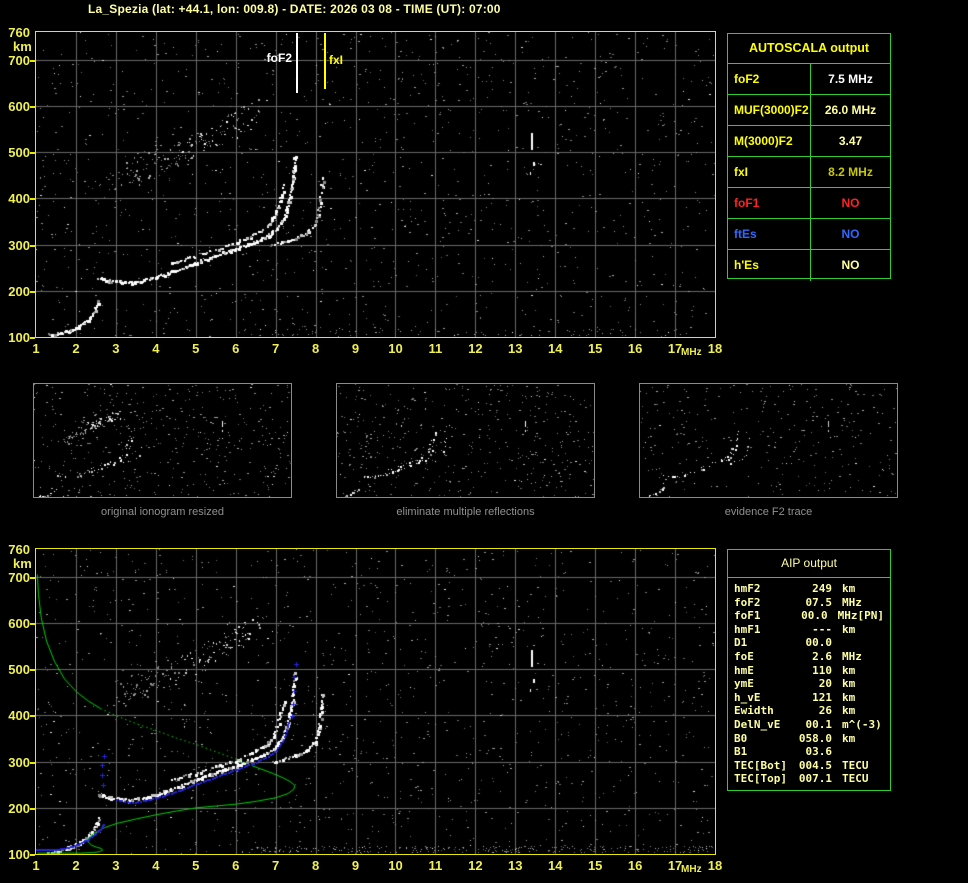 This screenshot has width=968, height=883. I want to click on x-tick-label: 10, so click(395, 865).